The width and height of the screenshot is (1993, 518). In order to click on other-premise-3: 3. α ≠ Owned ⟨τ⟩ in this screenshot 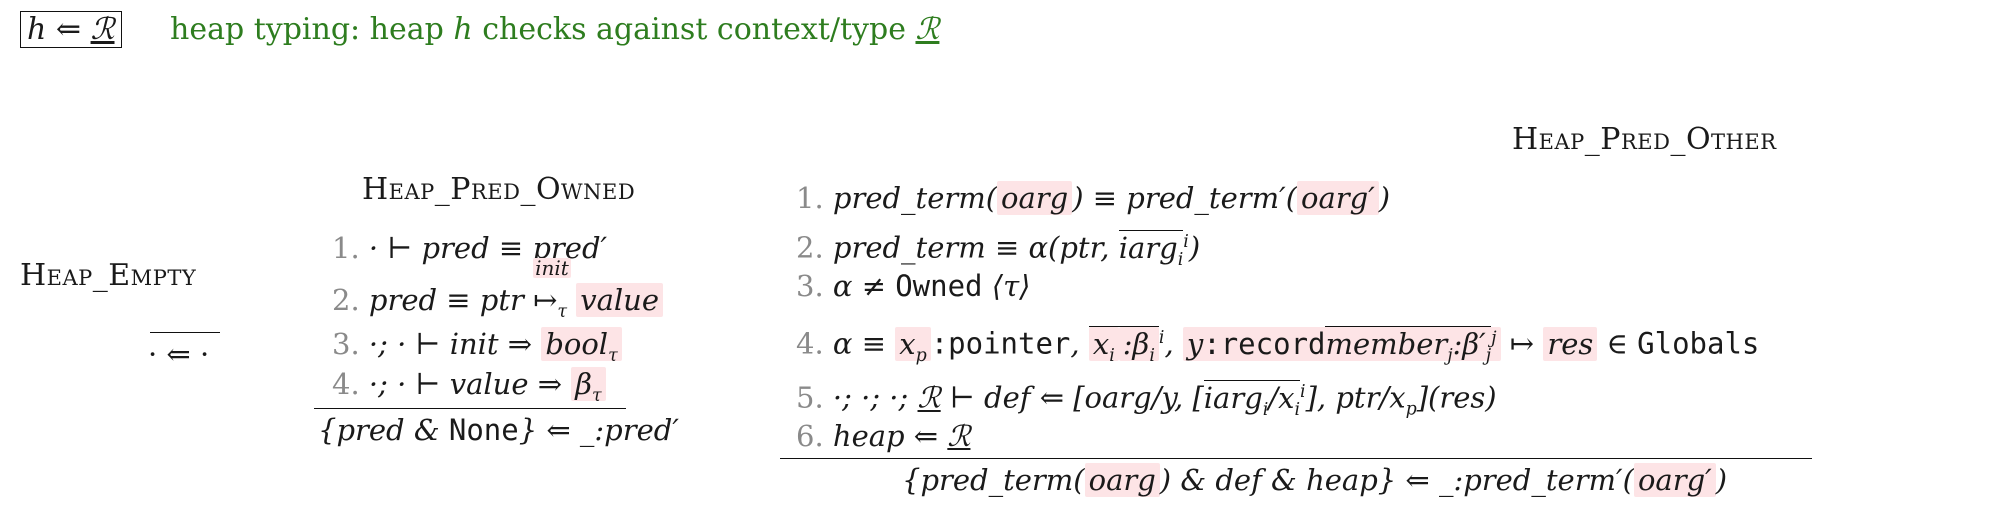, I will do `click(913, 286)`.